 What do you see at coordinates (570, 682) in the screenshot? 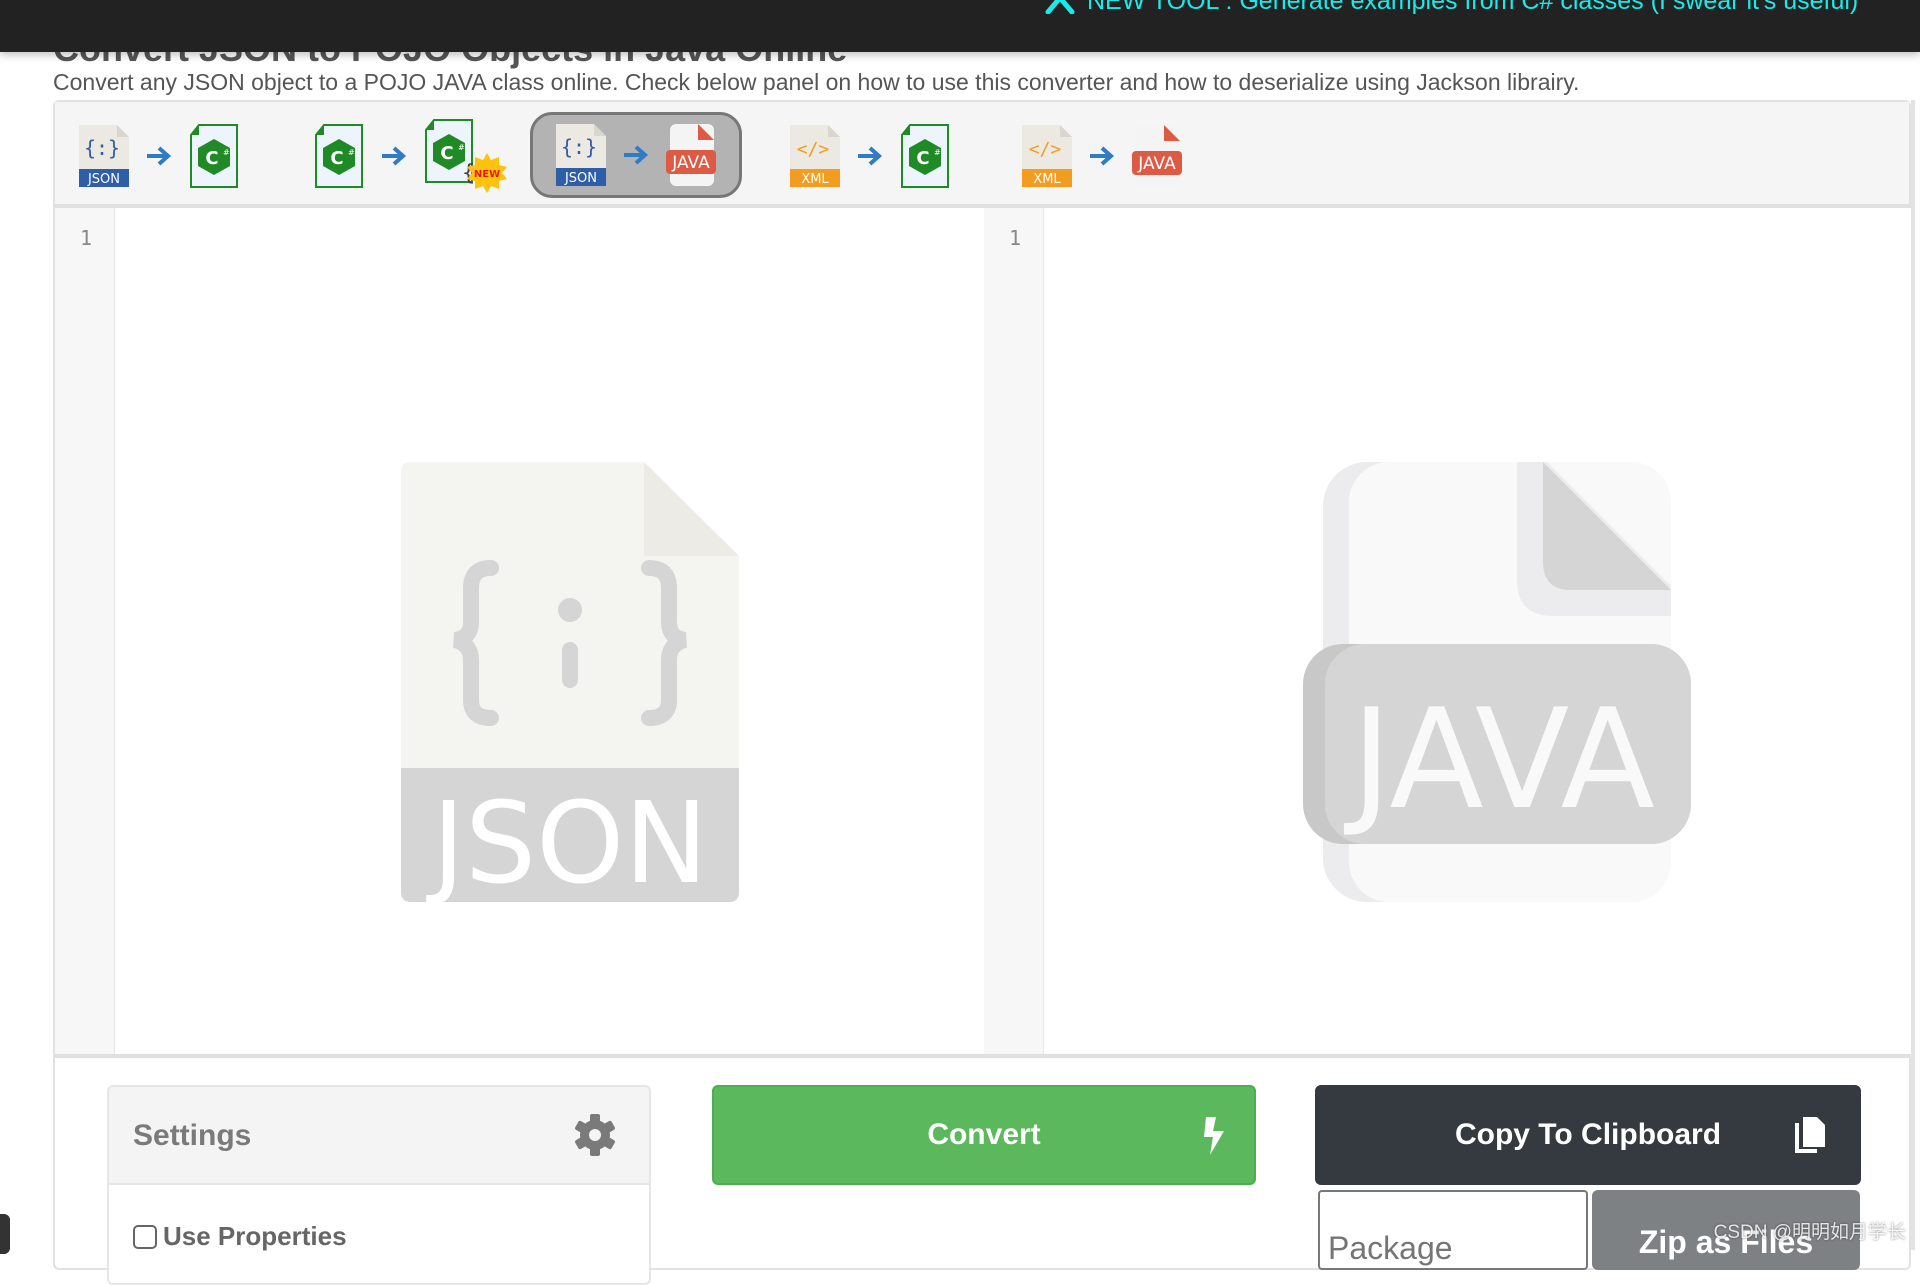
I see `json-placeholder-icon: JSON` at bounding box center [570, 682].